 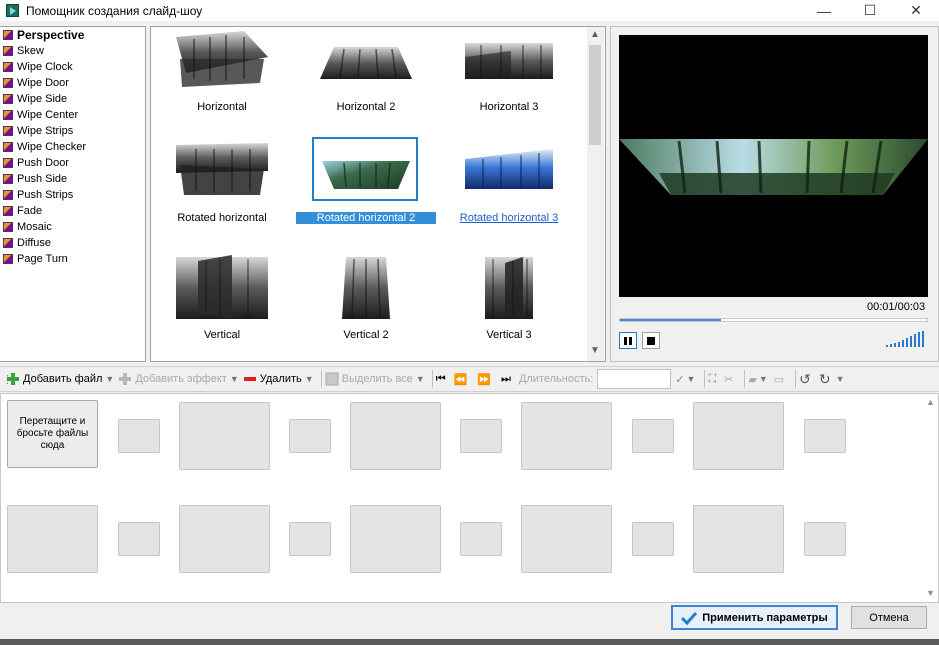 What do you see at coordinates (773, 167) in the screenshot?
I see `preview-frame-image` at bounding box center [773, 167].